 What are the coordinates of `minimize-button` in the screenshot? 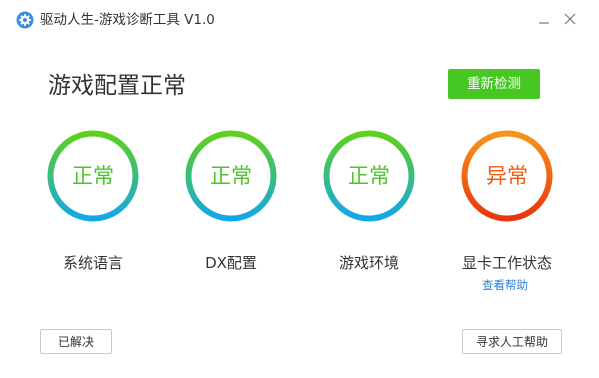 It's located at (544, 19).